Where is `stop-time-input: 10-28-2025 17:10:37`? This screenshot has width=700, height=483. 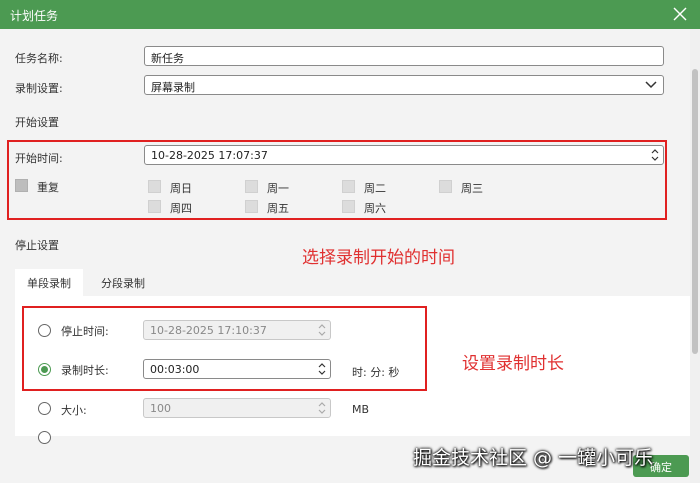
stop-time-input: 10-28-2025 17:10:37 is located at coordinates (237, 330).